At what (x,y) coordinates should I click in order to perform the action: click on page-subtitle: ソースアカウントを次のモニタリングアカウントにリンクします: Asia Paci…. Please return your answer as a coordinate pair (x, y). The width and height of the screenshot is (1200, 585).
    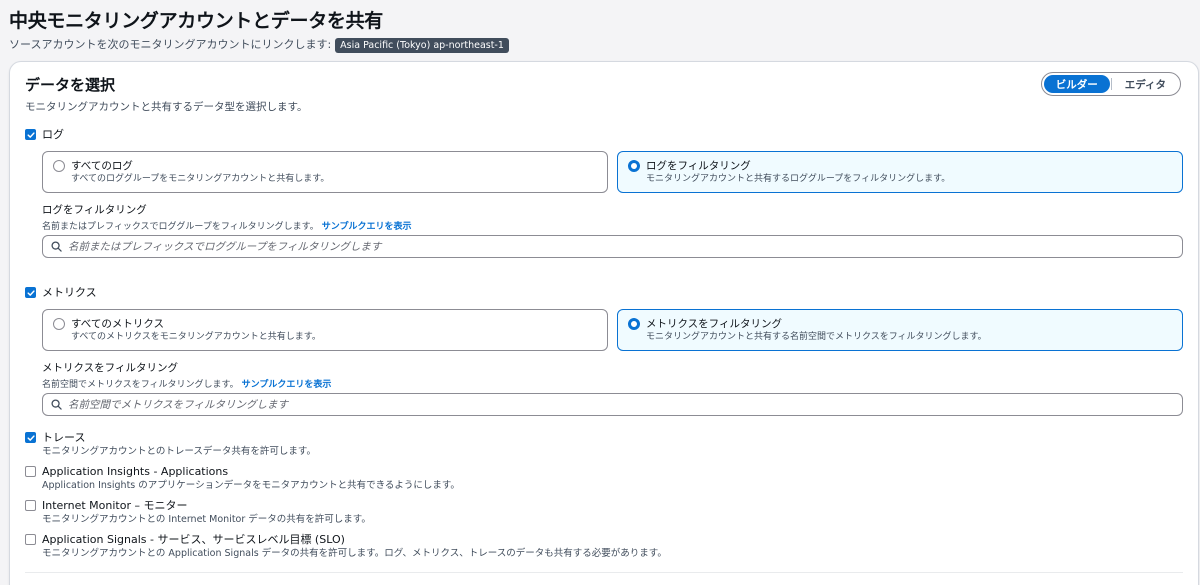
    Looking at the image, I should click on (600, 45).